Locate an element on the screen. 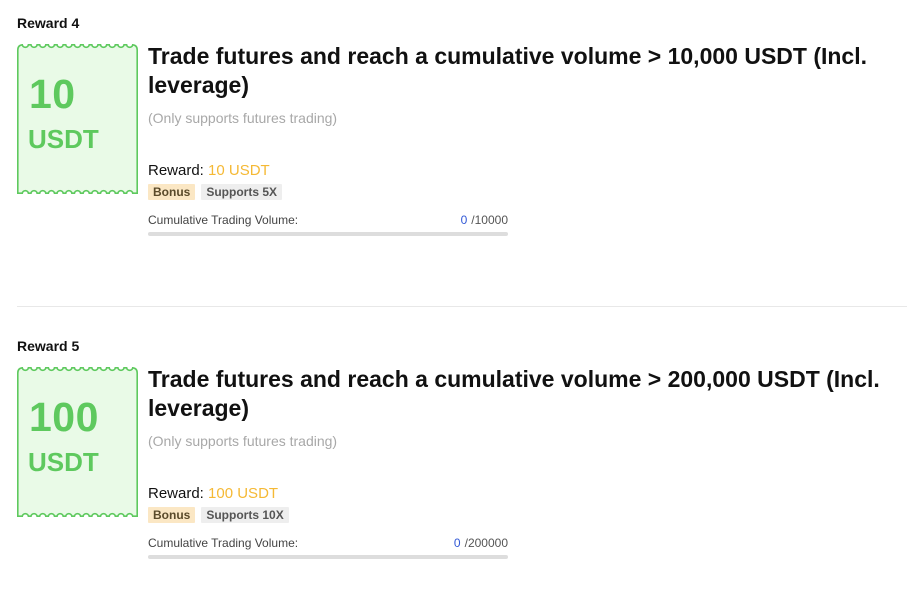 The width and height of the screenshot is (907, 589). tag-list: Bonus Supports 5X is located at coordinates (215, 192).